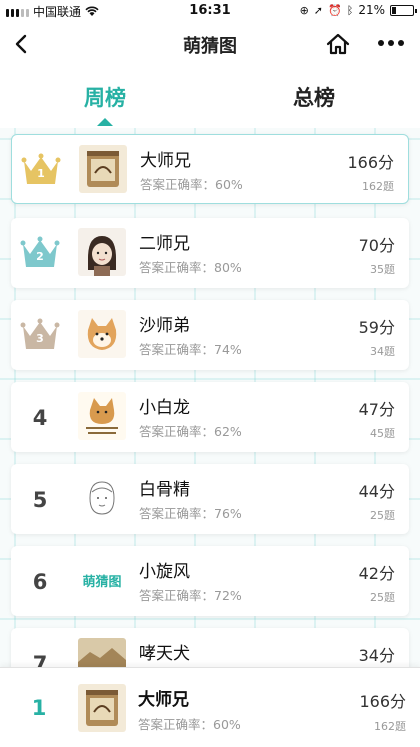 Image resolution: width=420 pixels, height=747 pixels. What do you see at coordinates (376, 655) in the screenshot?
I see `score-value: 34分` at bounding box center [376, 655].